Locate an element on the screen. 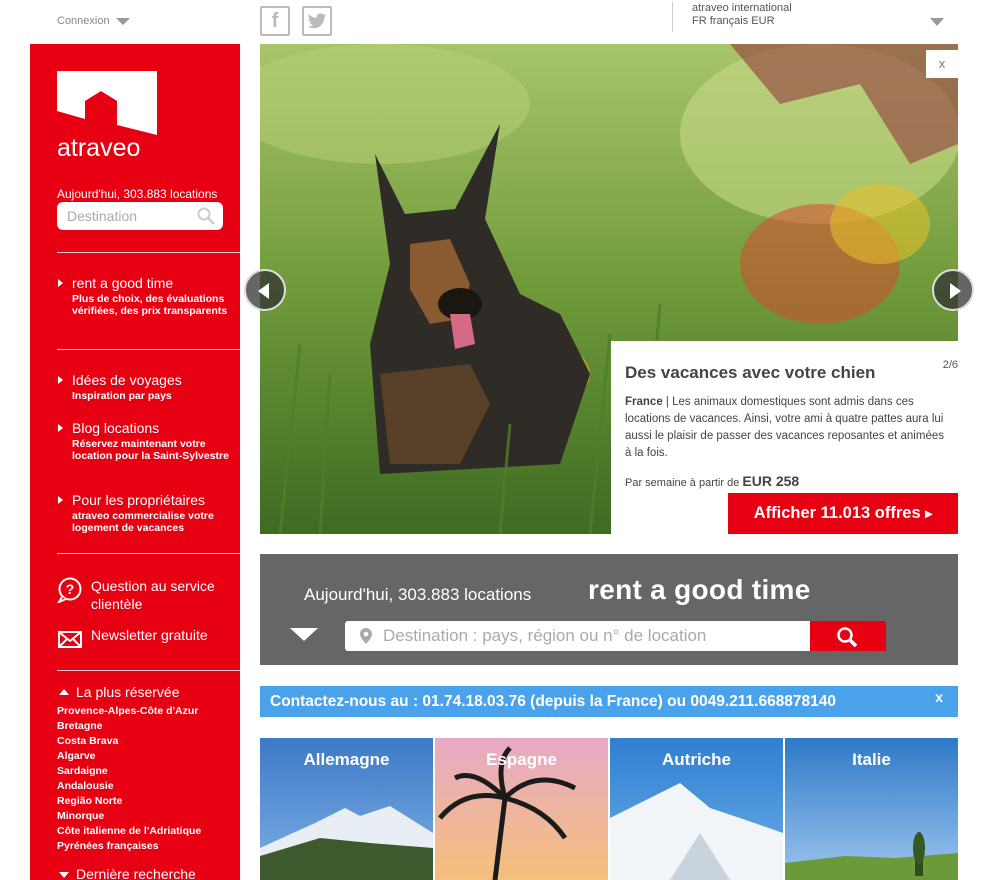 Image resolution: width=992 pixels, height=880 pixels. search-listings-count: Aujourd'hui, 303.883 locations is located at coordinates (418, 594).